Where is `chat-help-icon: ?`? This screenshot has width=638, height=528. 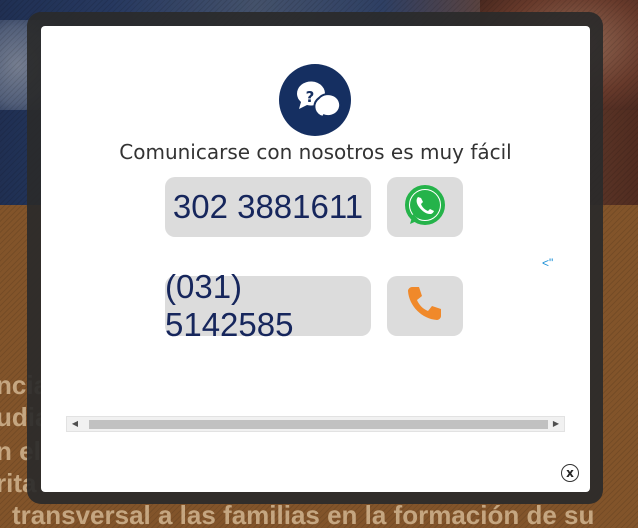 chat-help-icon: ? is located at coordinates (315, 100).